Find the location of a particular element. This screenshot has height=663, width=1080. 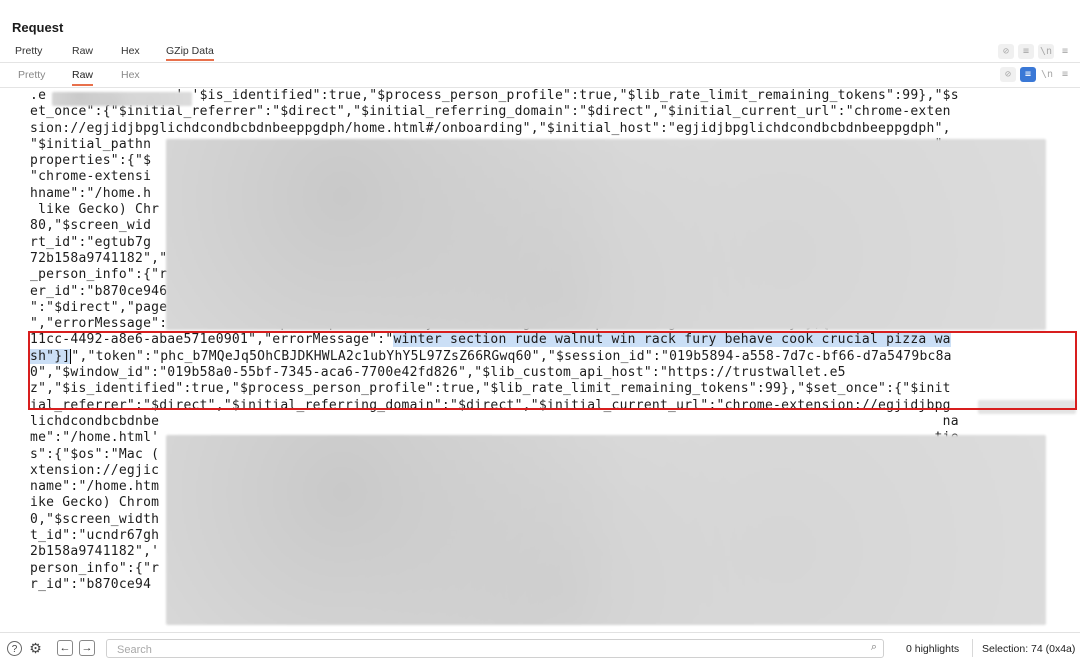

sub-tab-bar: Pretty Raw Hex ⊘ ≡ \n ≡ is located at coordinates (540, 75).